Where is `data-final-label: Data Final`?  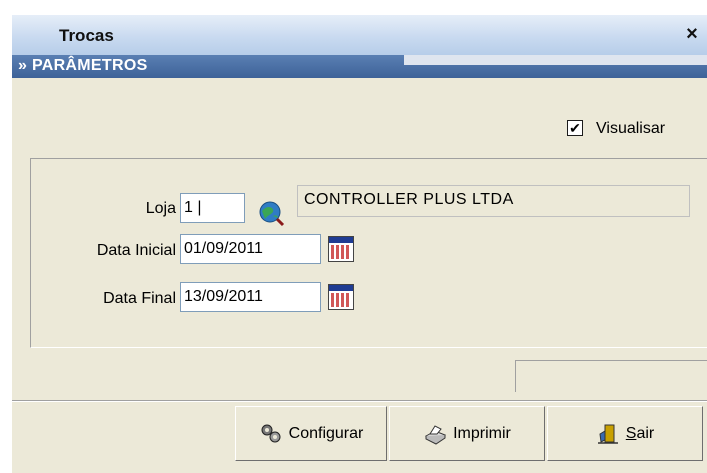 data-final-label: Data Final is located at coordinates (139, 298).